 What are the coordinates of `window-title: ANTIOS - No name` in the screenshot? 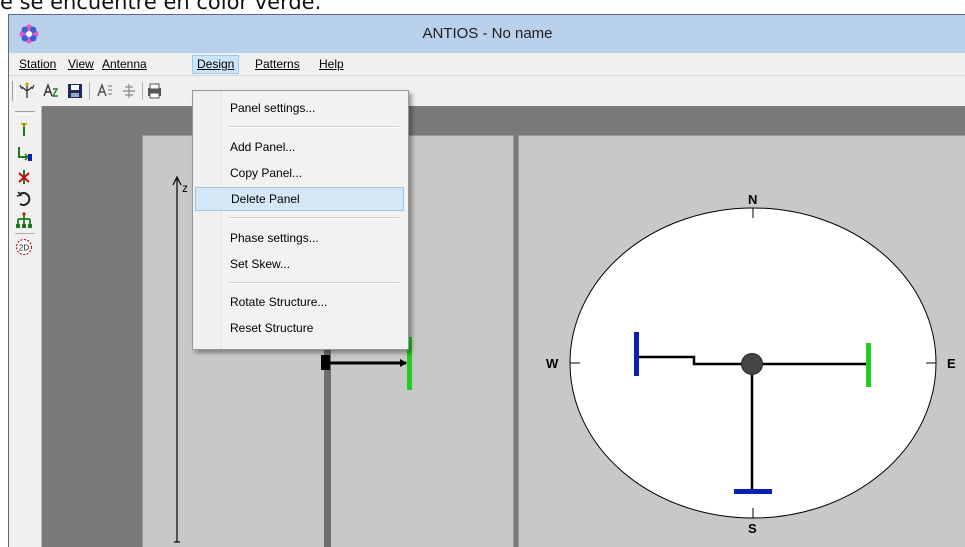 It's located at (487, 33).